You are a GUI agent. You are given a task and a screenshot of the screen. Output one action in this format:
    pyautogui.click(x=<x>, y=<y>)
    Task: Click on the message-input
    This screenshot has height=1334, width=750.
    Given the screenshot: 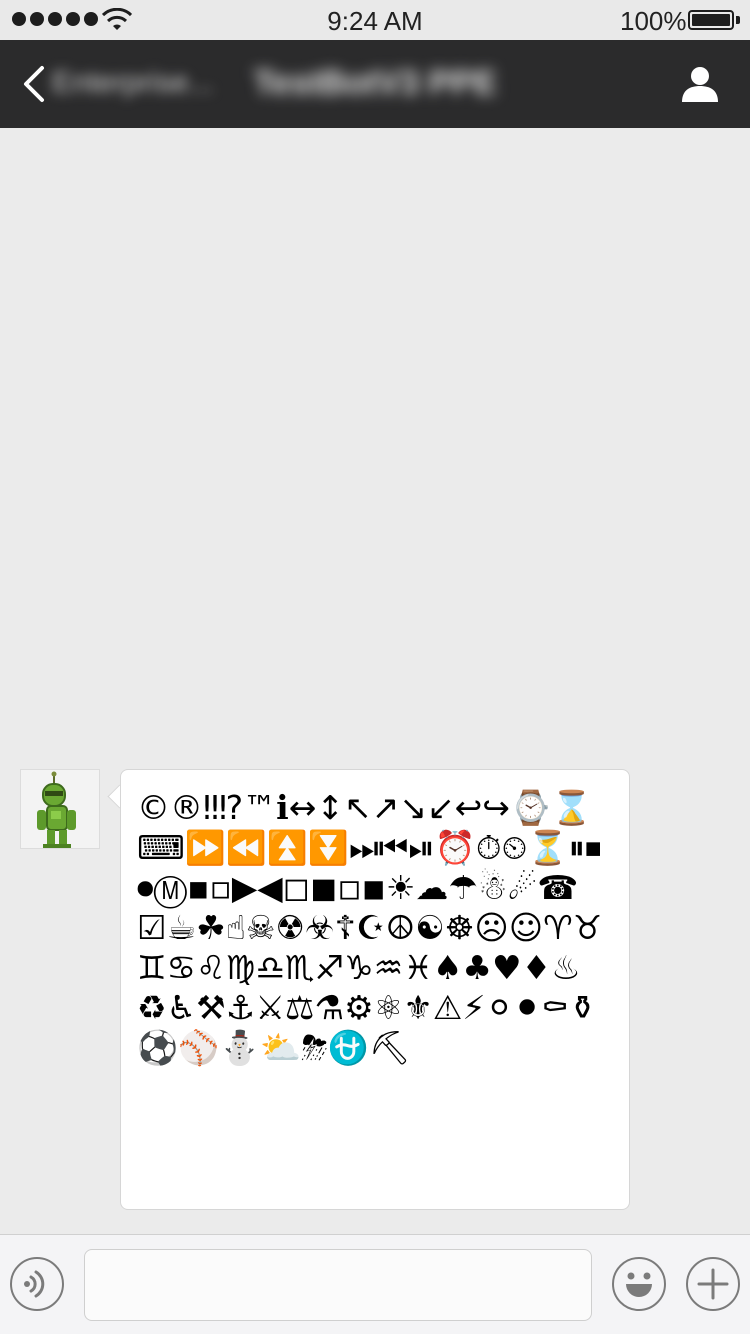 What is the action you would take?
    pyautogui.click(x=338, y=1285)
    